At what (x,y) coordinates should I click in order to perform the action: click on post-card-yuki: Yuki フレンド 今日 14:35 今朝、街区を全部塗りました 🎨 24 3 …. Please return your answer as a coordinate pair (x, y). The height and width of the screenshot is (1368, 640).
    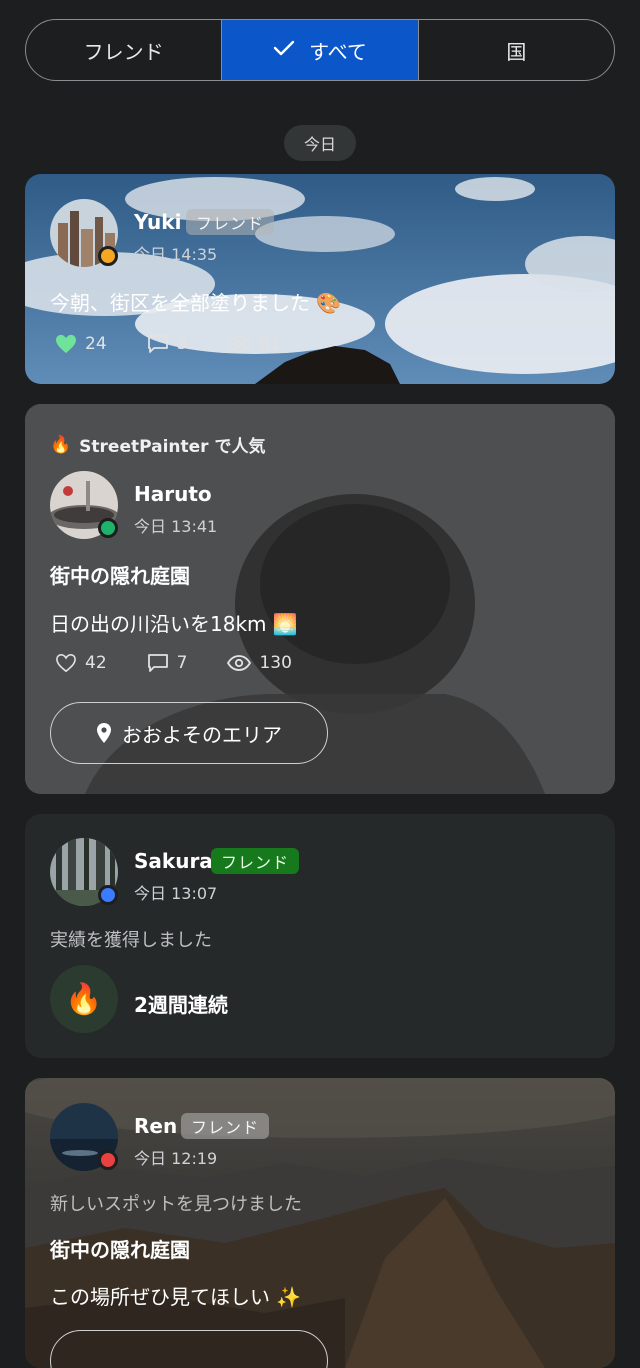
    Looking at the image, I should click on (320, 279).